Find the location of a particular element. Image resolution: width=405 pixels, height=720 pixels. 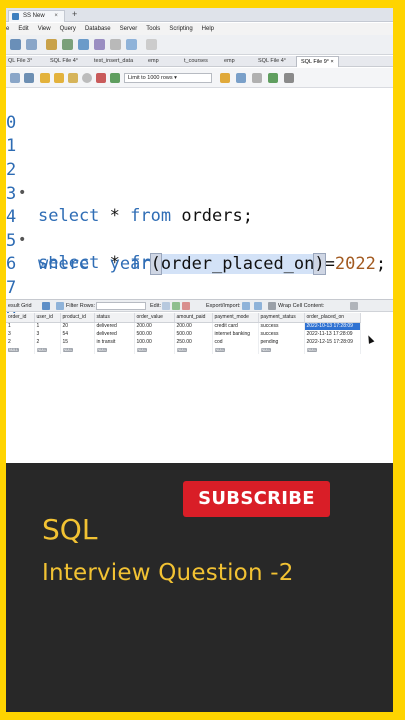

open-sql-file-icon is located at coordinates (31, 44).